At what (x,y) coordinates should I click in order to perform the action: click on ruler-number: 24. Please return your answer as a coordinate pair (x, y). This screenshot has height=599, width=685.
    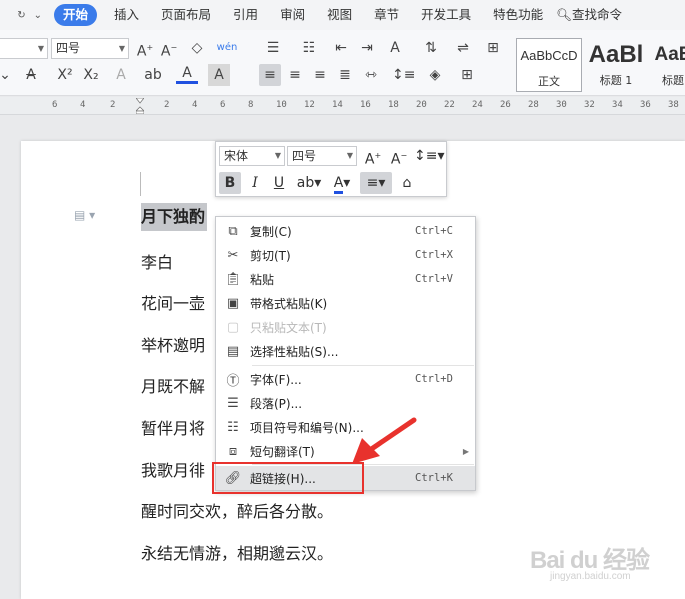
    Looking at the image, I should click on (477, 105).